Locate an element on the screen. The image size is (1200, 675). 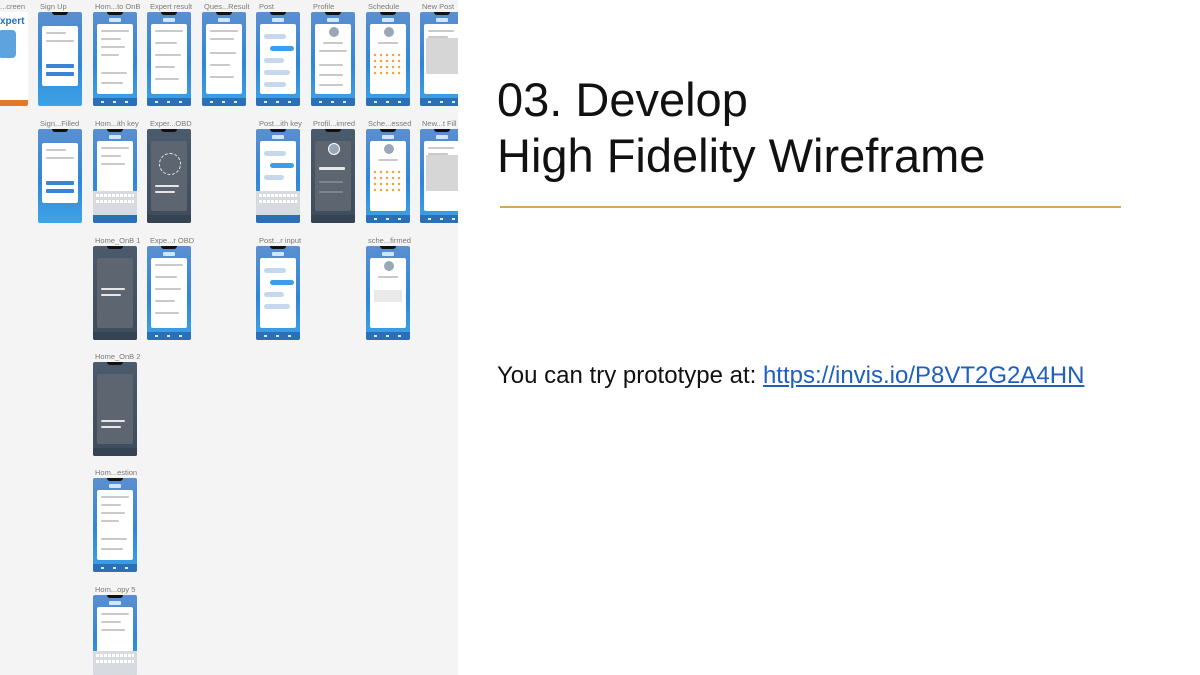
artboard-label: Hom...ith key is located at coordinates (117, 123).